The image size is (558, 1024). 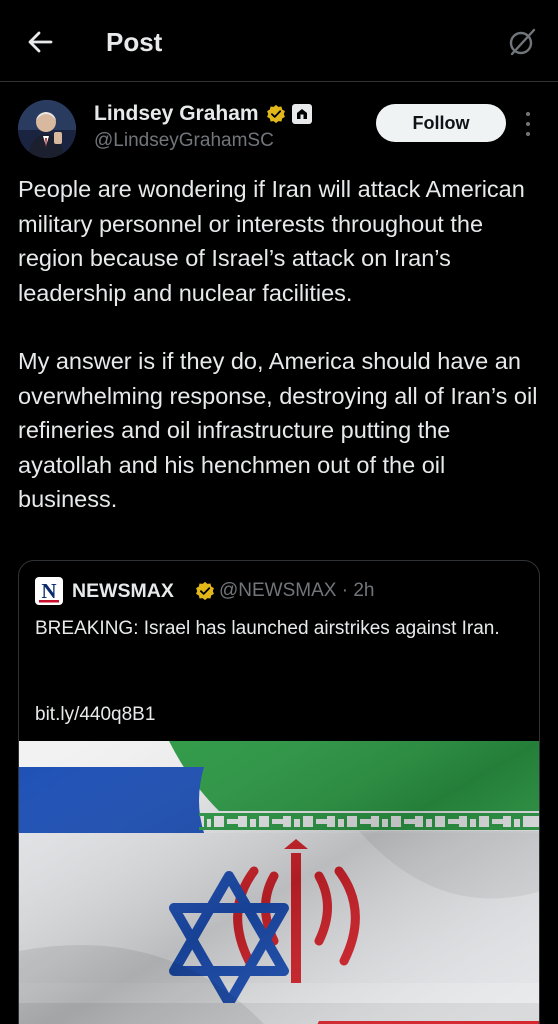 I want to click on more-options-icon, so click(x=528, y=124).